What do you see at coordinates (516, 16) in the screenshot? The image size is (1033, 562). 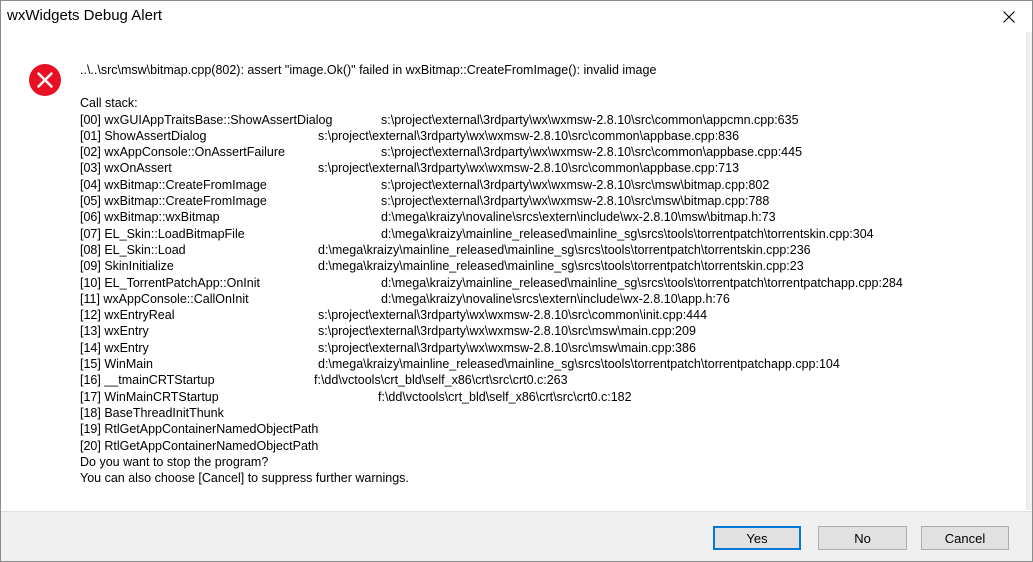 I see `title-bar: wxWidgets Debug Alert` at bounding box center [516, 16].